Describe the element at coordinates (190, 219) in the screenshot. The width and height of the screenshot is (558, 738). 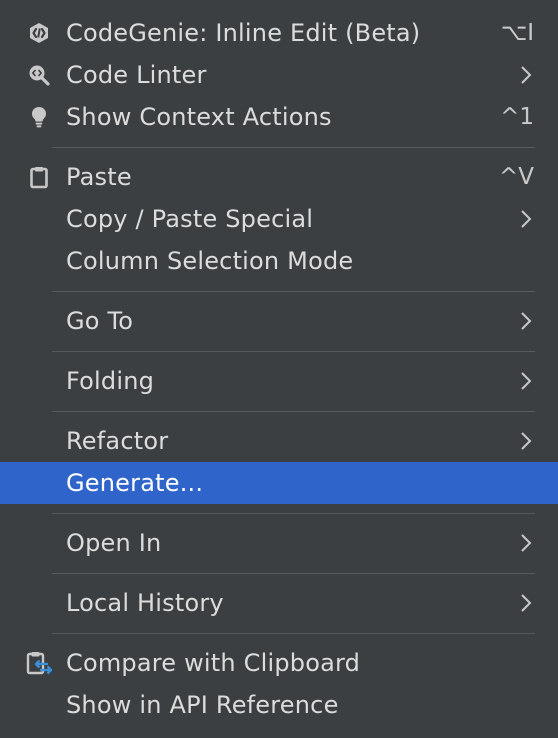
I see `menu-item-label: Copy / Paste Special` at that location.